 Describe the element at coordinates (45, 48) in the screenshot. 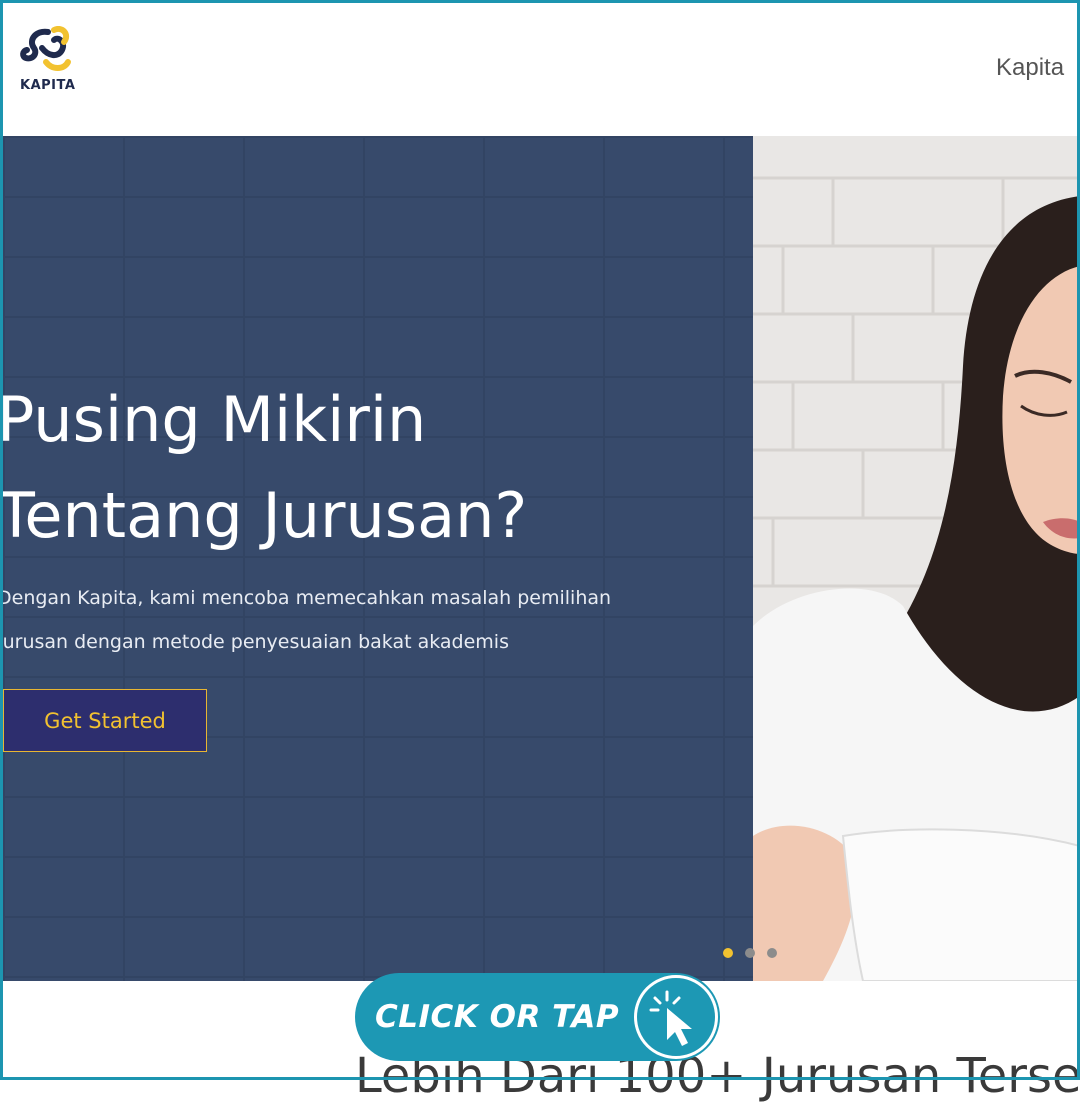

I see `kapita-logo-icon` at that location.